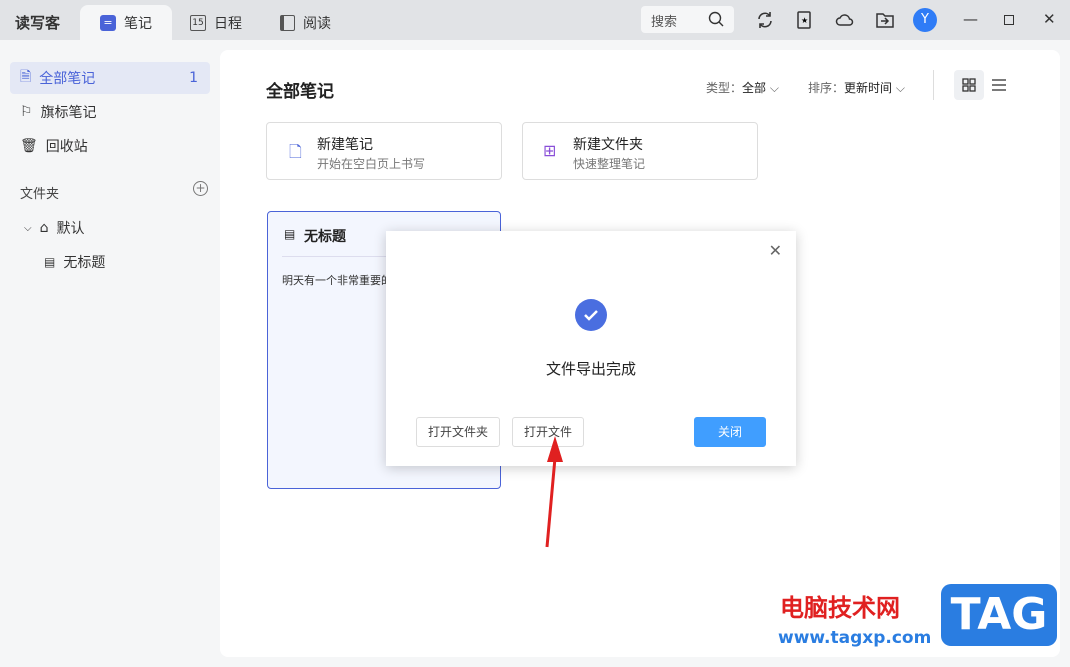  Describe the element at coordinates (840, 608) in the screenshot. I see `watermark-text: 电脑技术网` at that location.